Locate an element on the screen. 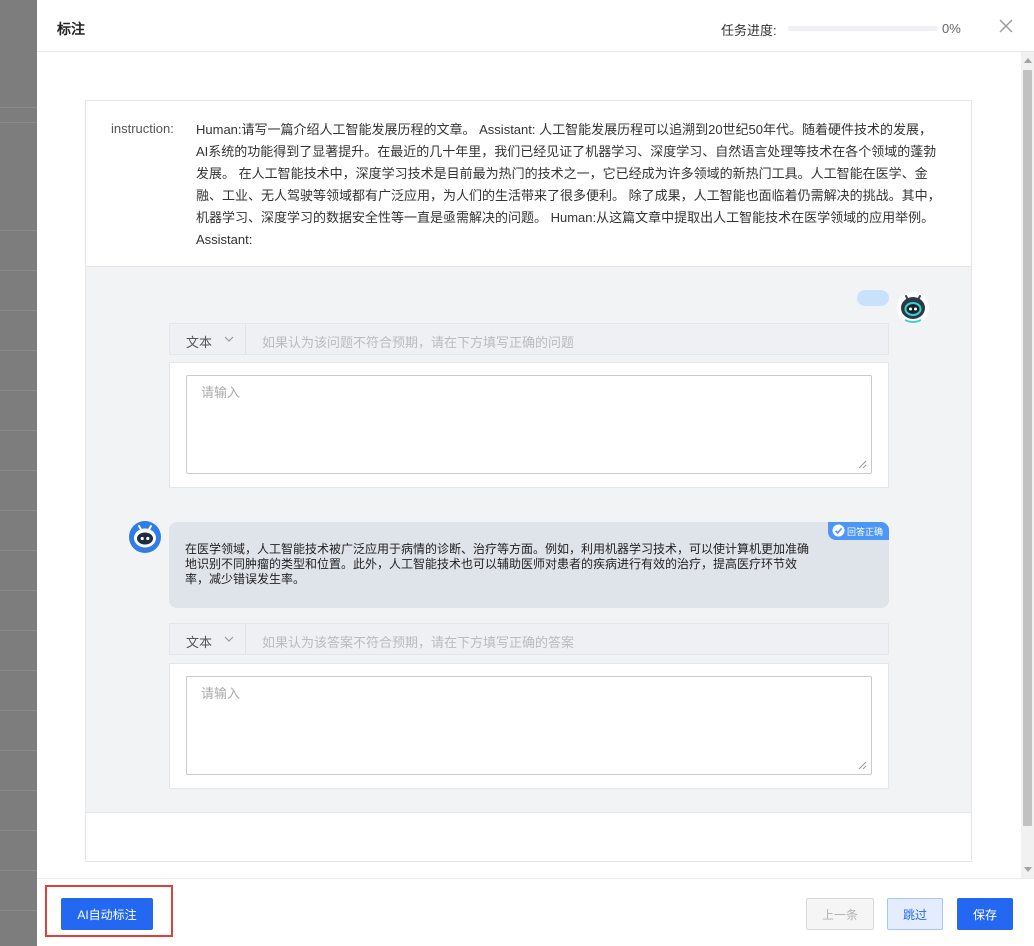 This screenshot has height=946, width=1034. answer-correction-input is located at coordinates (529, 725).